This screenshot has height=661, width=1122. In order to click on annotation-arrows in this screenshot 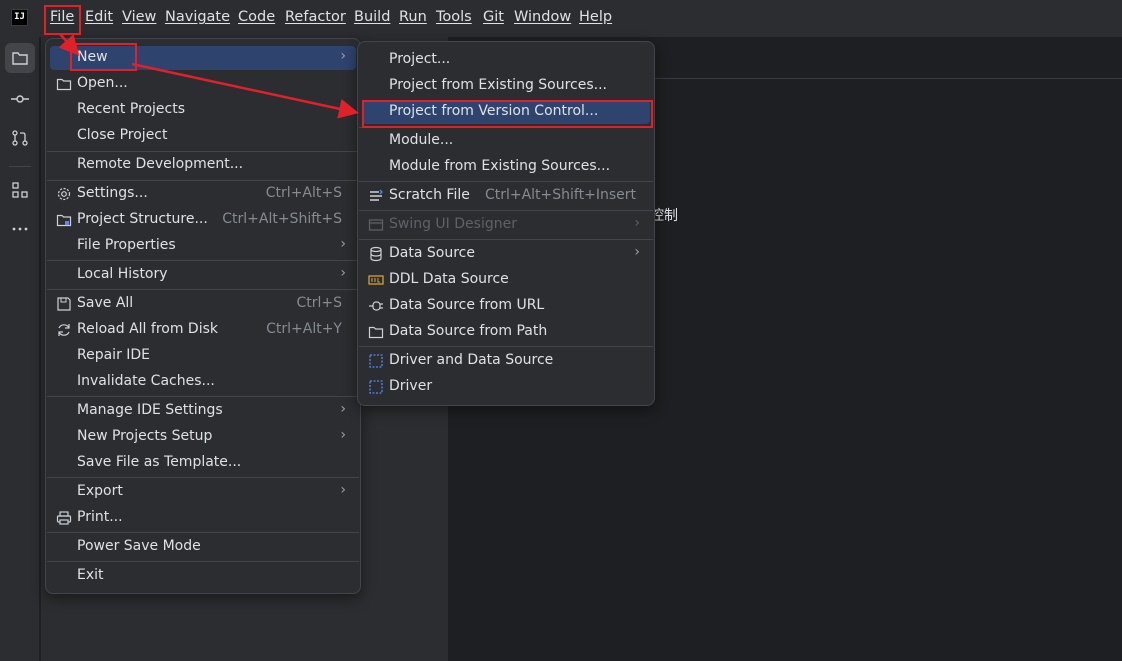, I will do `click(208, 76)`.